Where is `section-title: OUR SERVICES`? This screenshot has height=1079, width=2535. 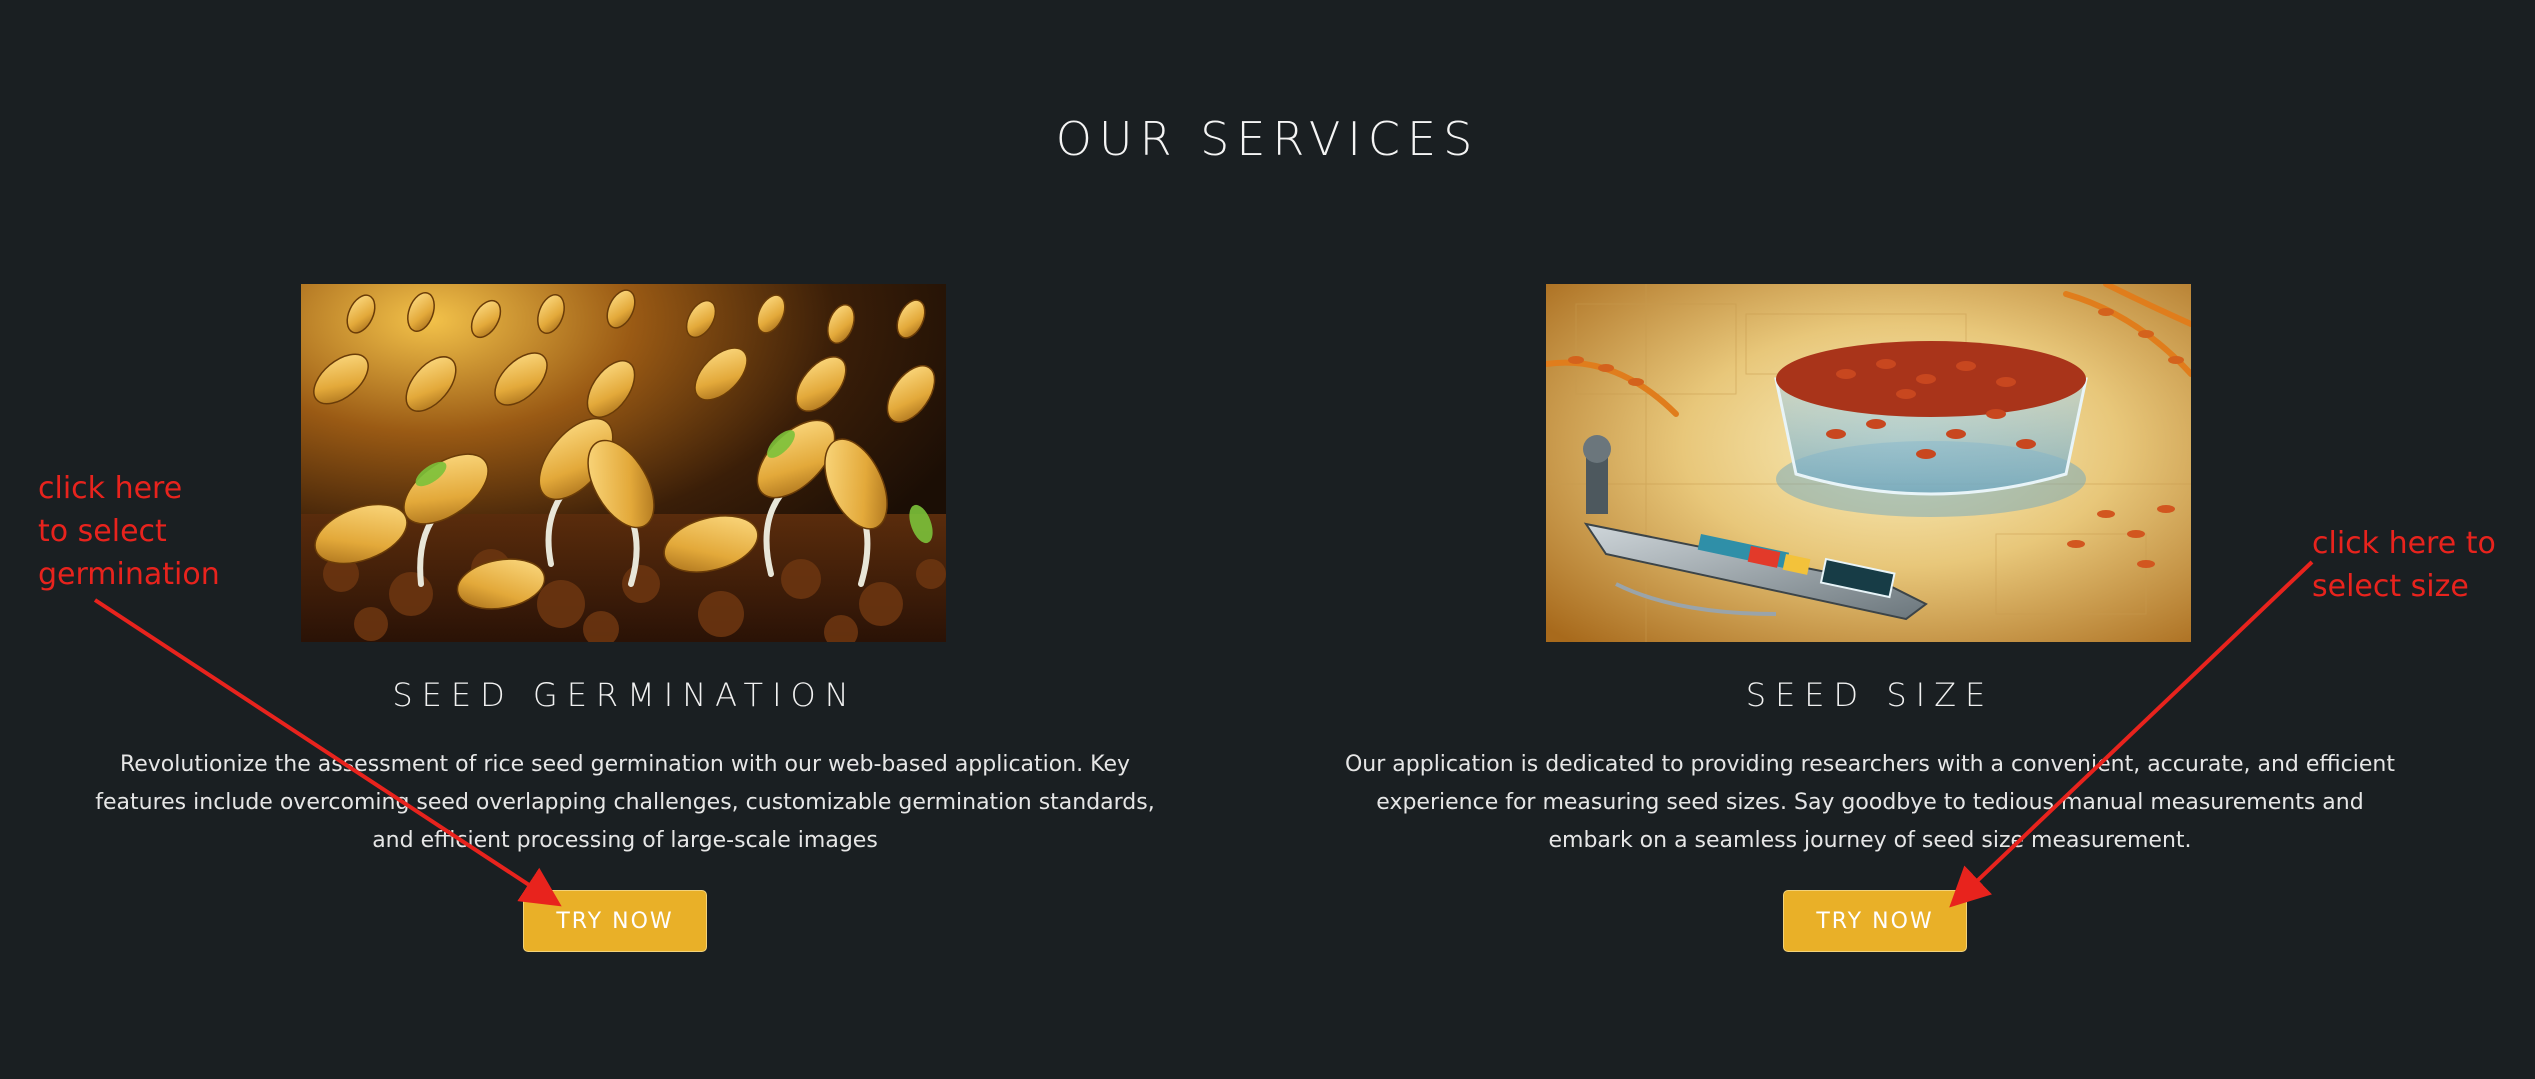
section-title: OUR SERVICES is located at coordinates (1267, 139).